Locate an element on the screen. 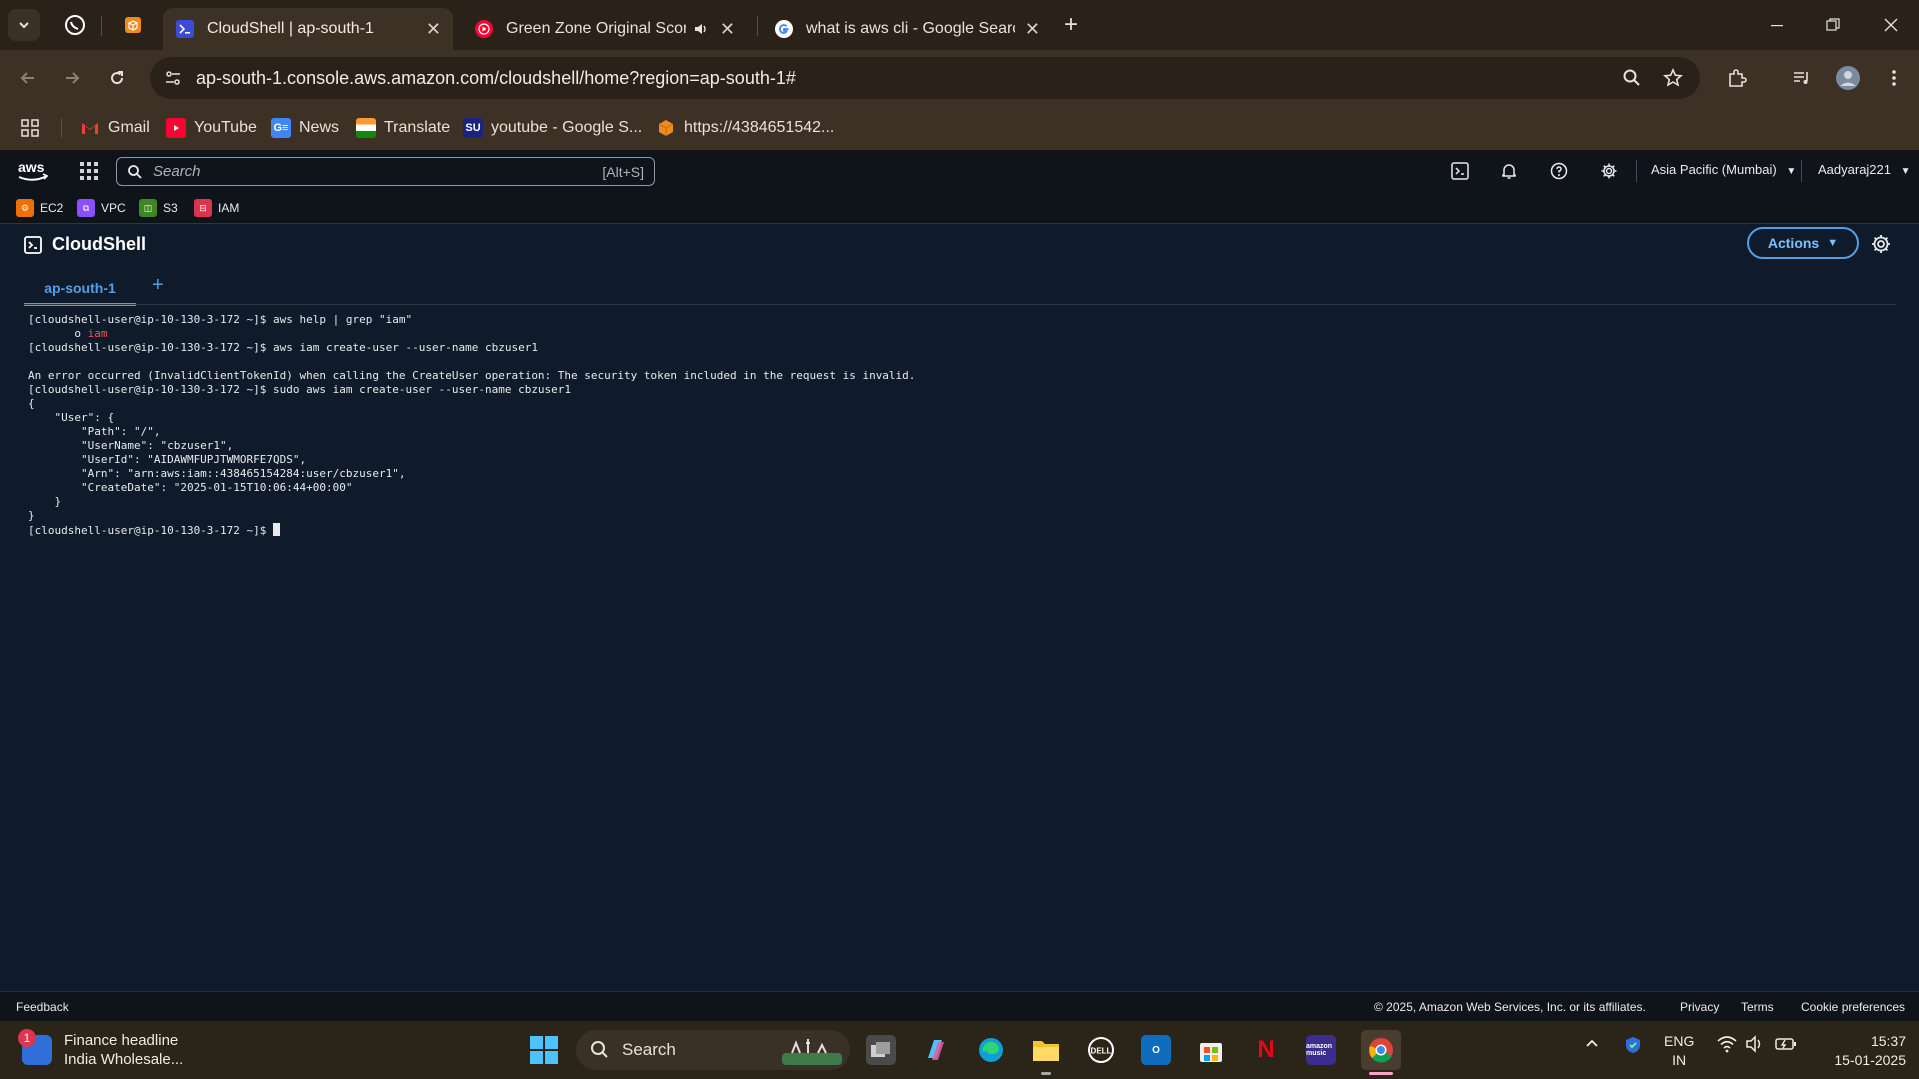 The image size is (1919, 1079). close-icon is located at coordinates (1891, 25).